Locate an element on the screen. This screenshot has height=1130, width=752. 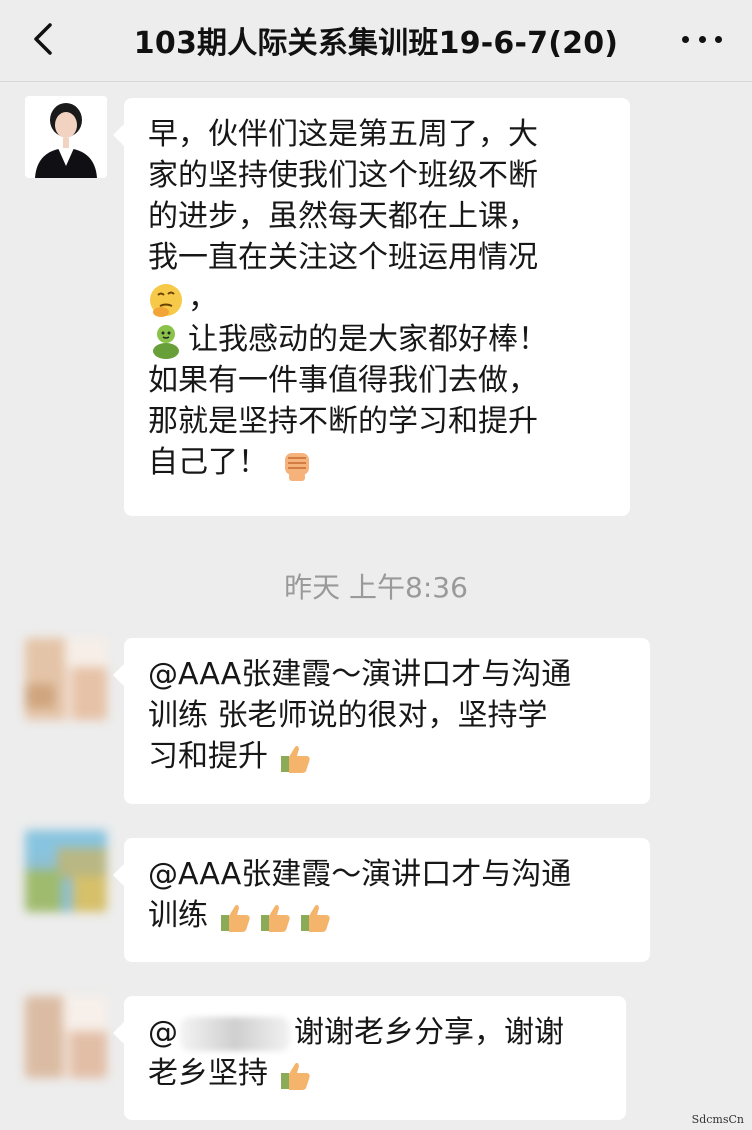
message-line: 习和提升 is located at coordinates (387, 756).